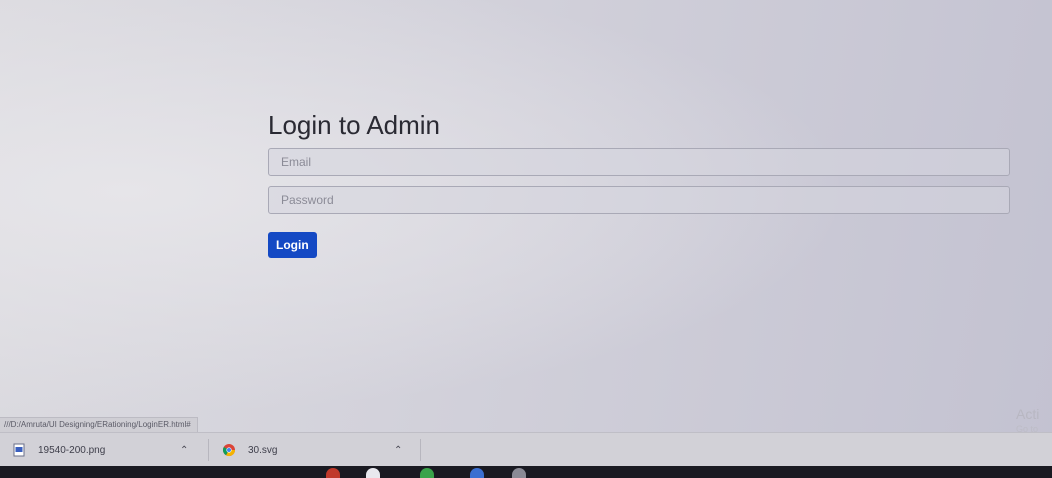 The image size is (1052, 478). I want to click on download-shelf: 19540-200.png ⌃ 30.svg ⌃, so click(526, 449).